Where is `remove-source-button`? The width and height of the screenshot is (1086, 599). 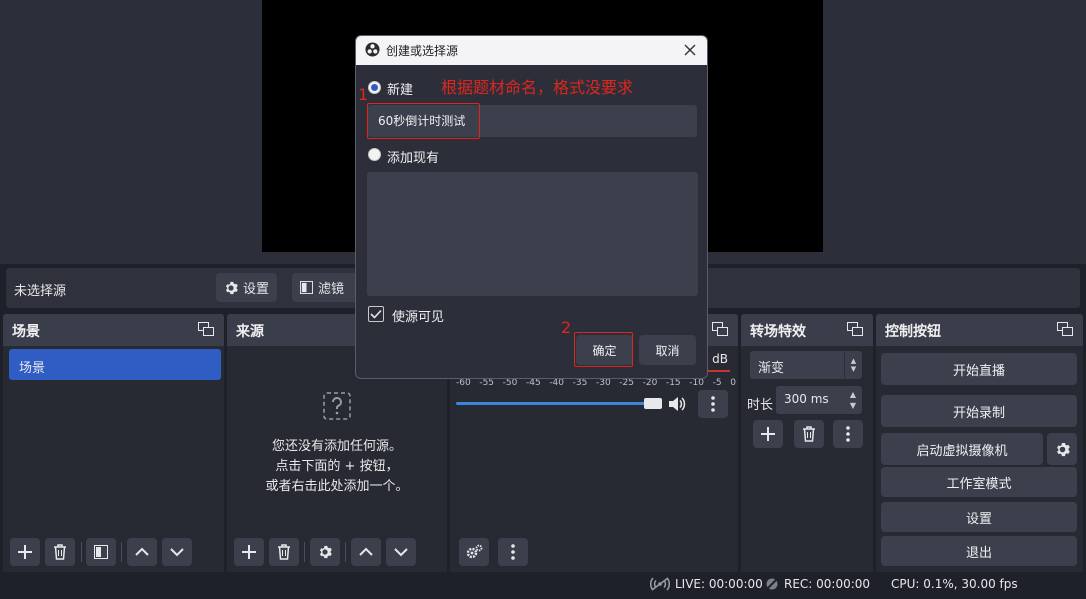 remove-source-button is located at coordinates (284, 552).